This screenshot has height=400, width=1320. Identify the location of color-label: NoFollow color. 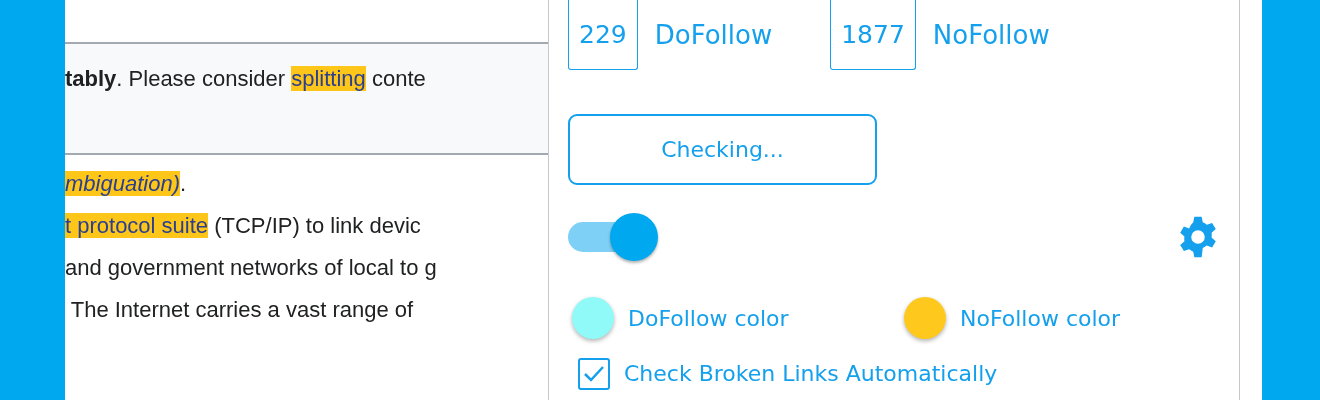
(1040, 318).